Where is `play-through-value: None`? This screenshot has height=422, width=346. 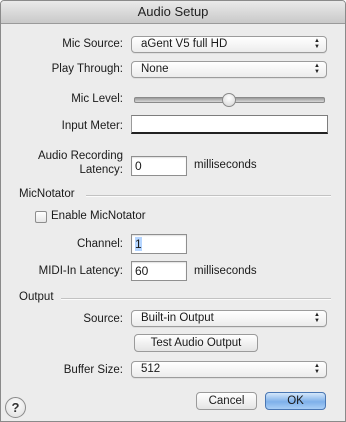 play-through-value: None is located at coordinates (155, 69).